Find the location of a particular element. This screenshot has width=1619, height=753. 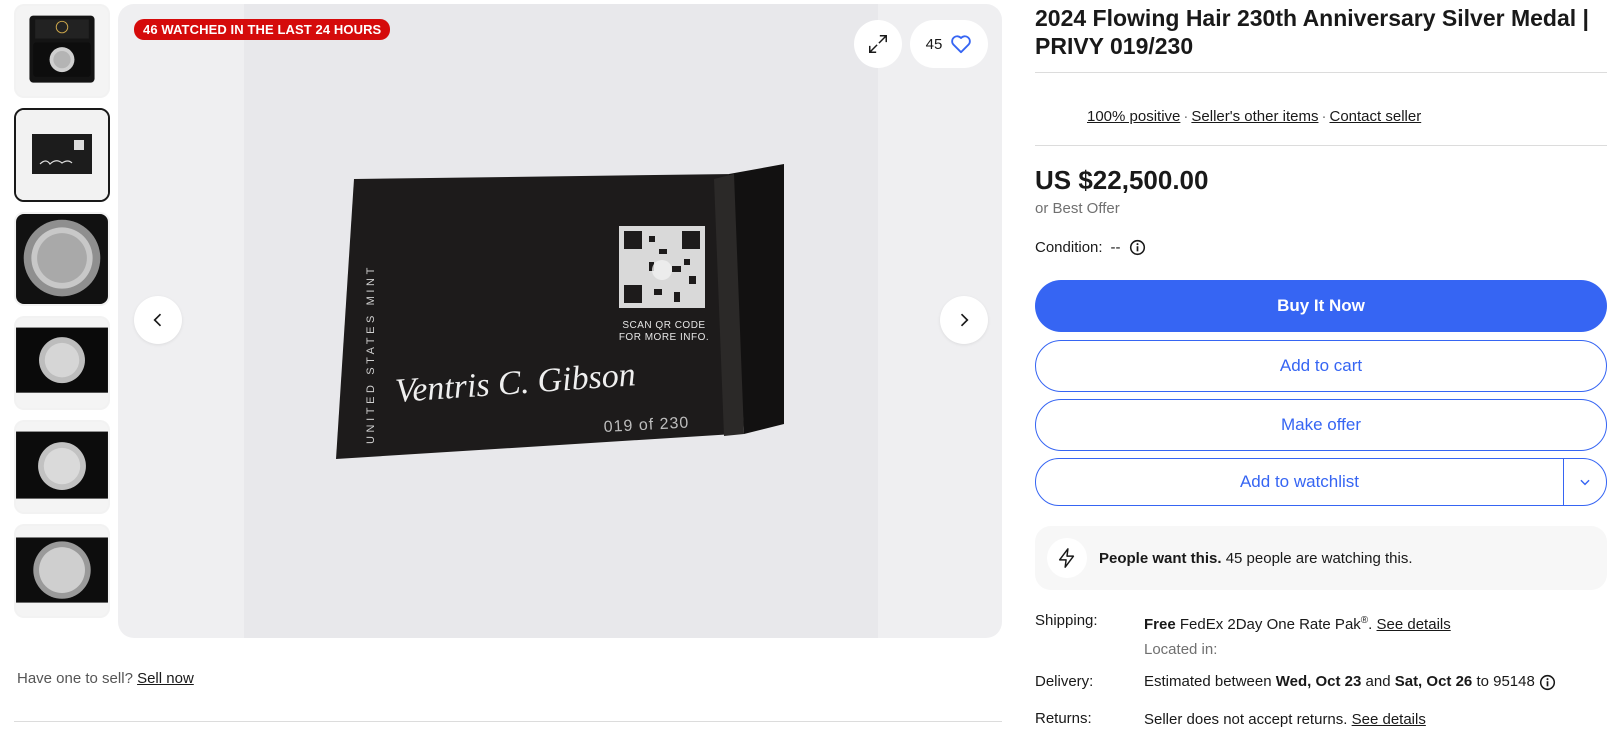

chevron-down-icon is located at coordinates (1585, 482).